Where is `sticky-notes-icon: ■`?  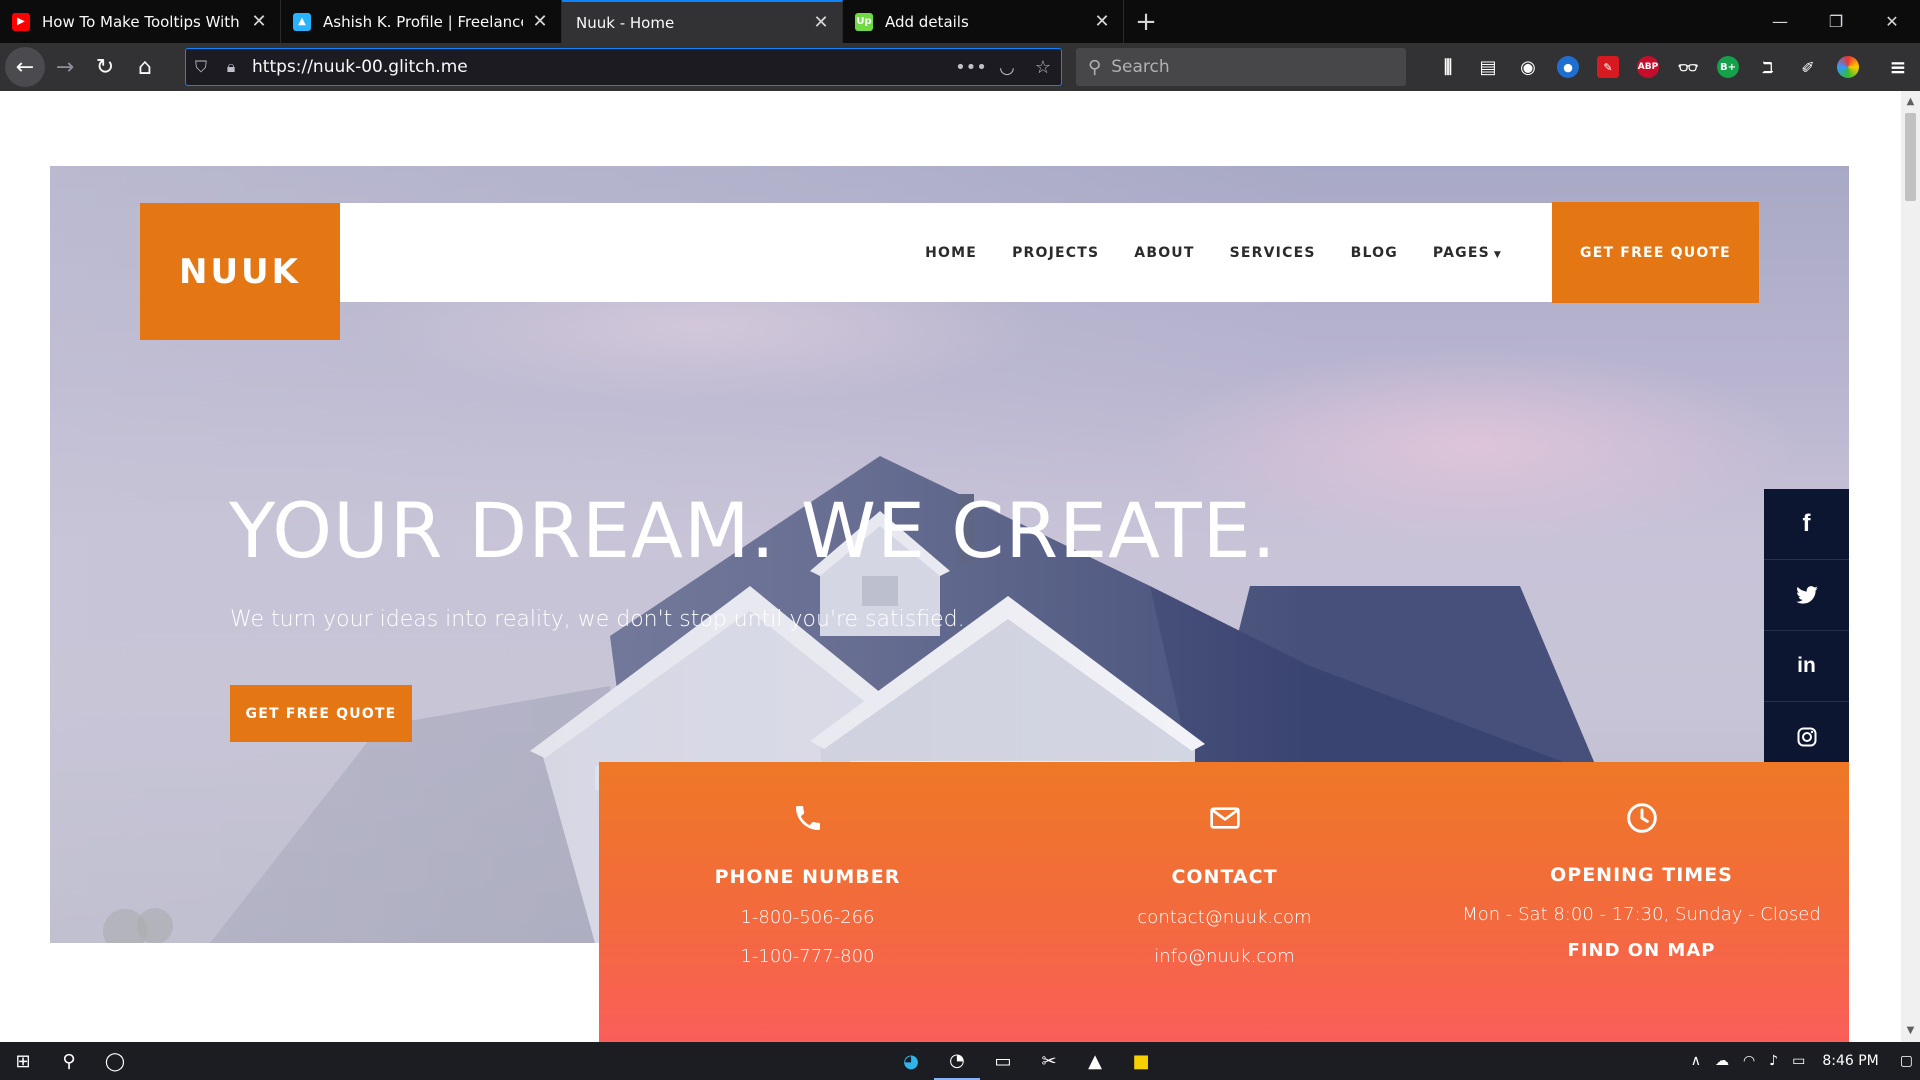
sticky-notes-icon: ■ is located at coordinates (1141, 1061).